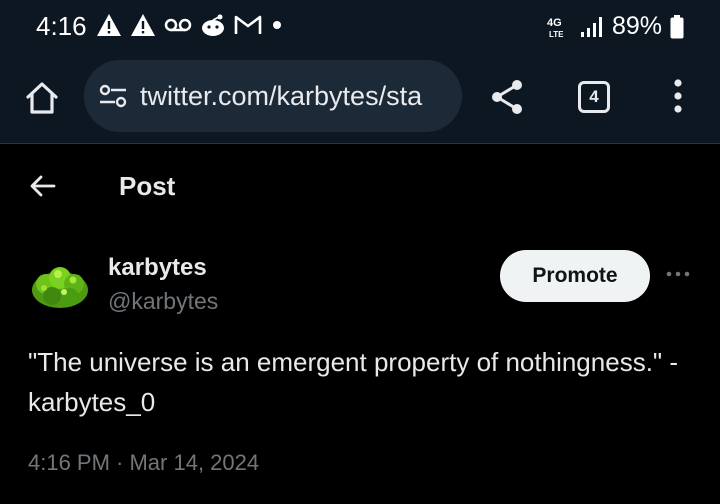 The image size is (720, 504). Describe the element at coordinates (507, 97) in the screenshot. I see `share-icon` at that location.